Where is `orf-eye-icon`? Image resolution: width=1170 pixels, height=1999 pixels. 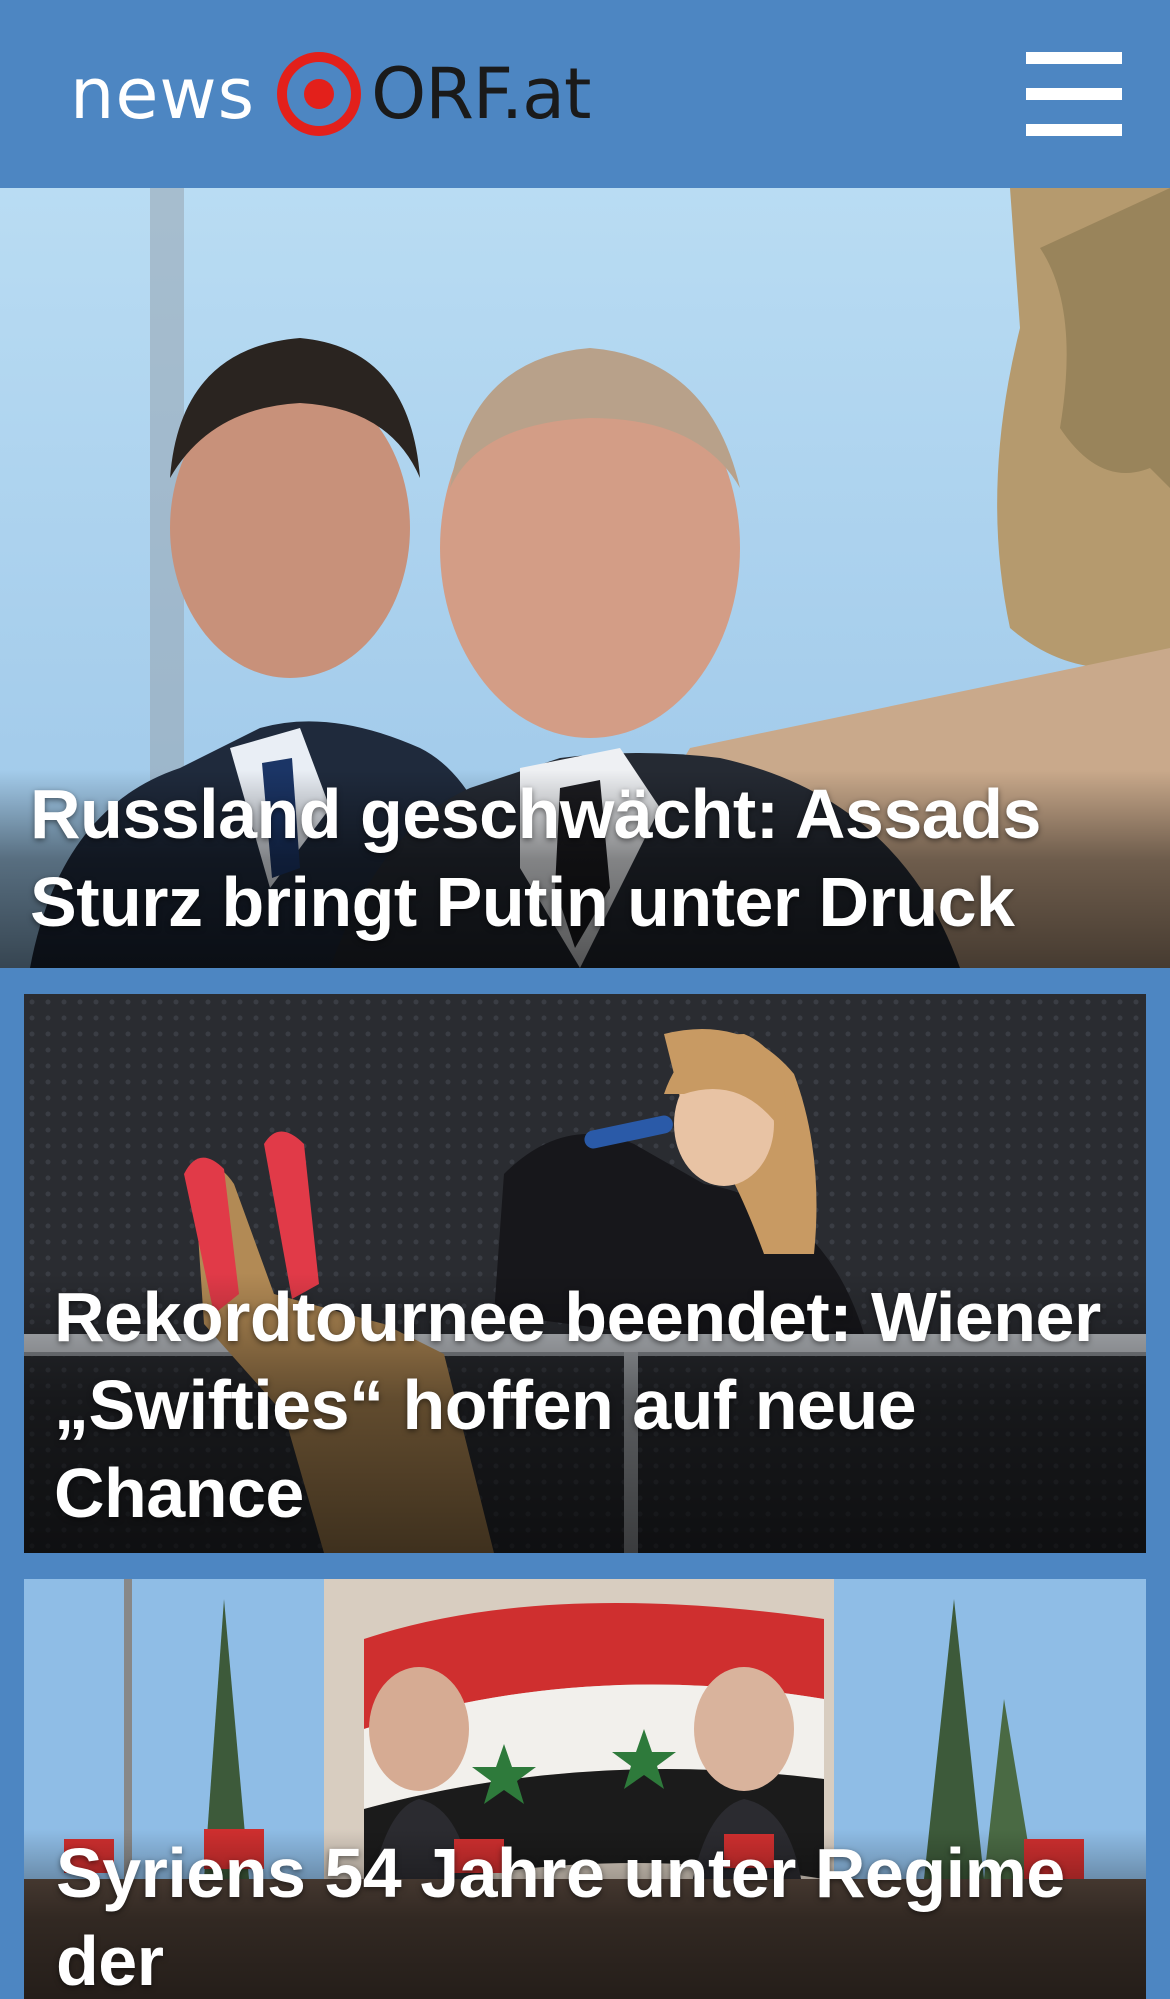
orf-eye-icon is located at coordinates (319, 94).